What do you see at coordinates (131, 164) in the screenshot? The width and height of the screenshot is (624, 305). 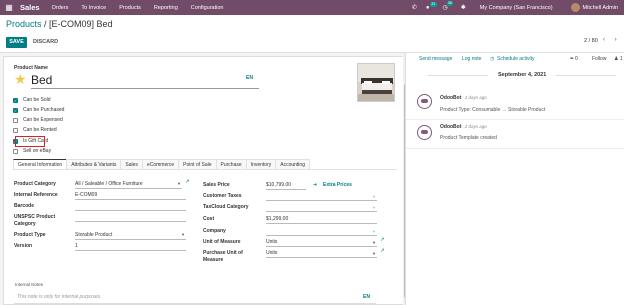 I see `tab-sales: Sales` at bounding box center [131, 164].